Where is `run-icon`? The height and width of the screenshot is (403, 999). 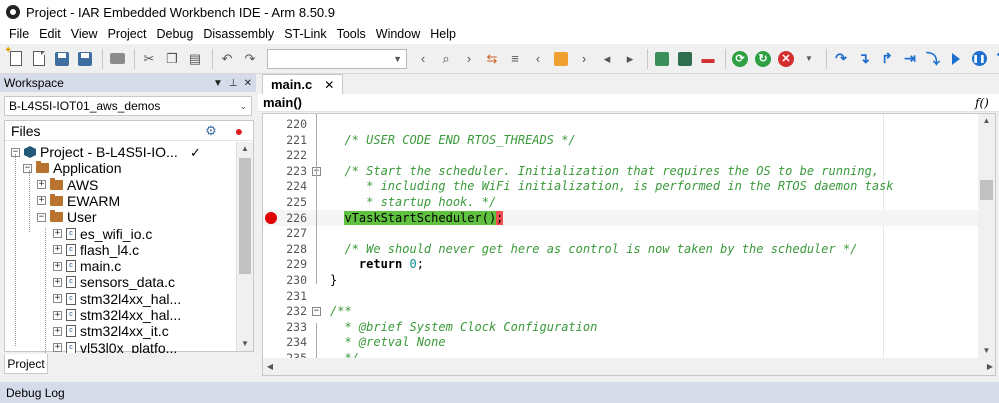 run-icon is located at coordinates (956, 59).